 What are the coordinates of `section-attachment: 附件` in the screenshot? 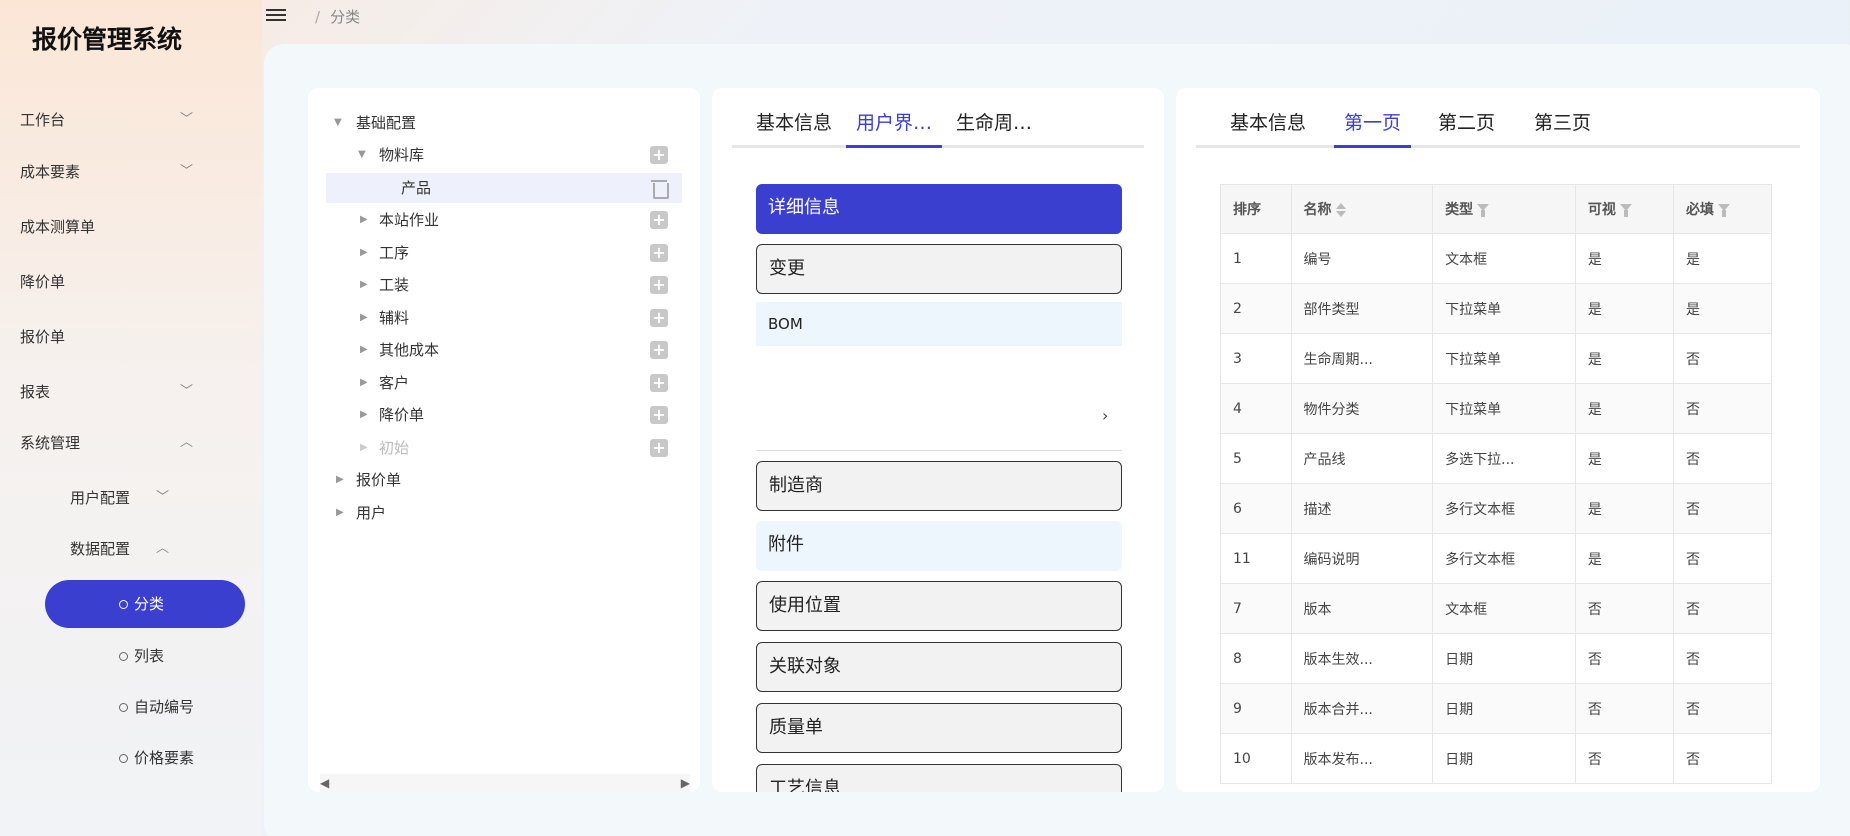 It's located at (939, 546).